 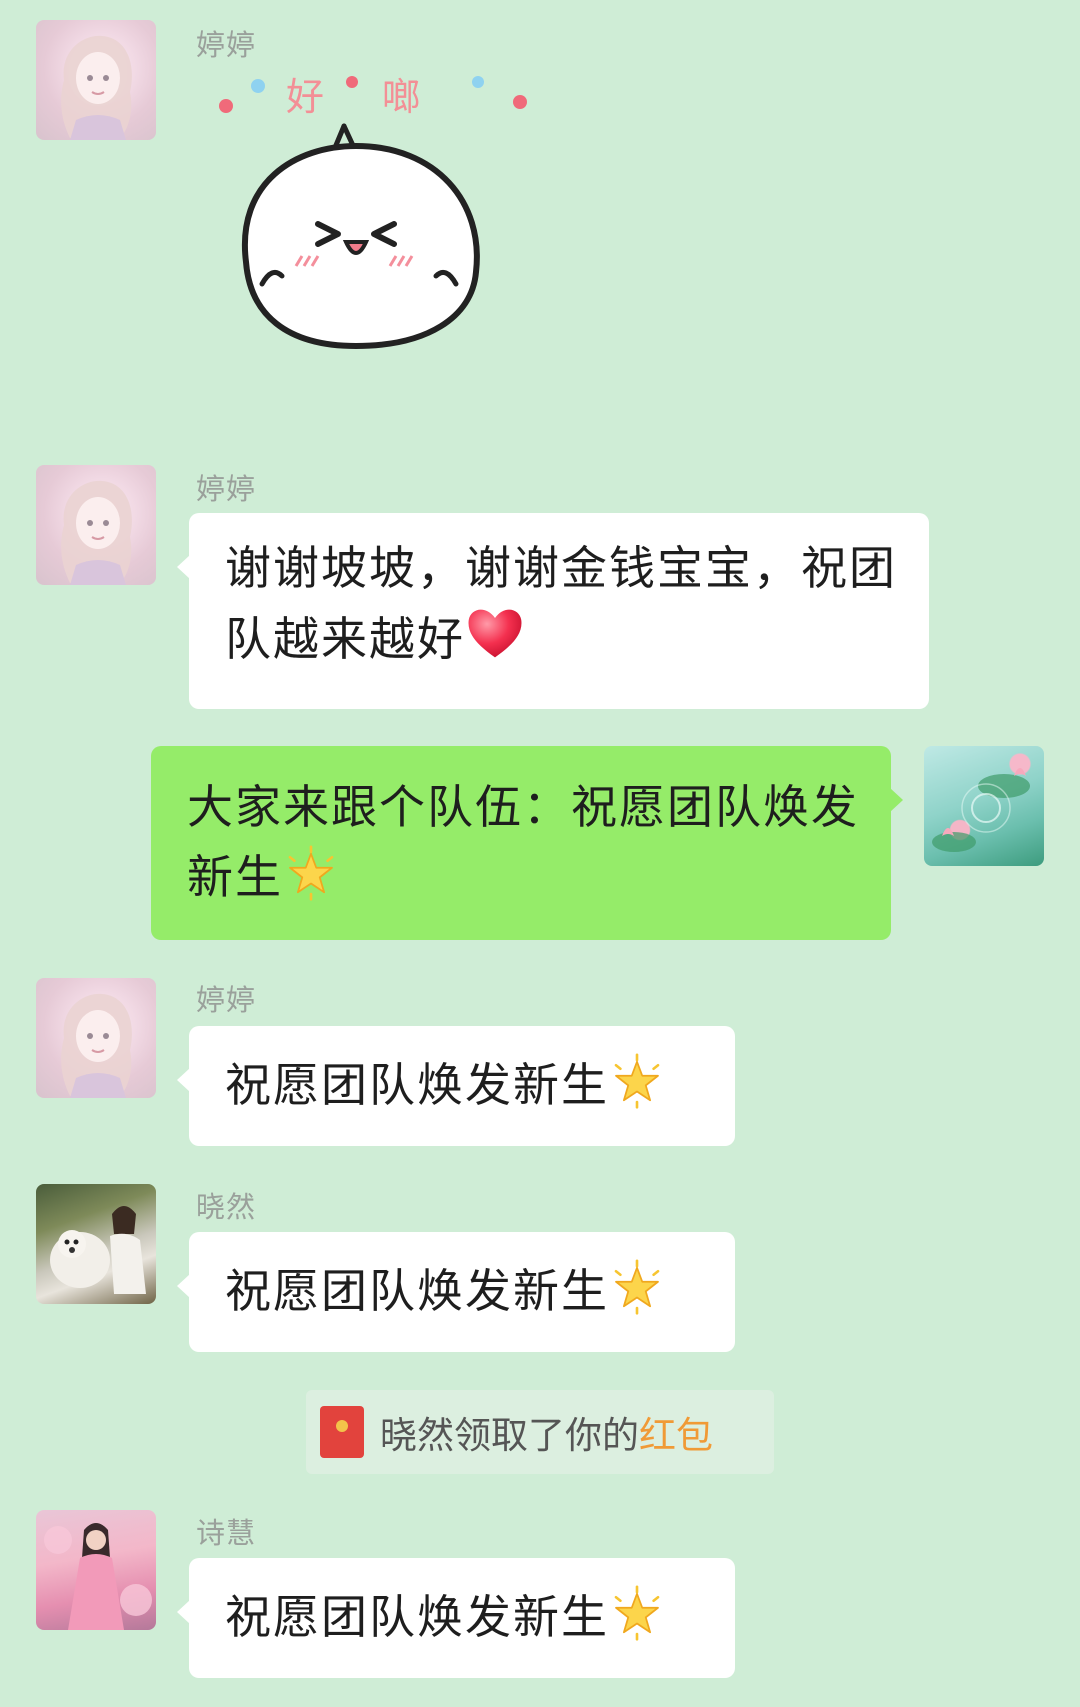 What do you see at coordinates (98, 1250) in the screenshot?
I see `avatar-girl-with-dog-icon` at bounding box center [98, 1250].